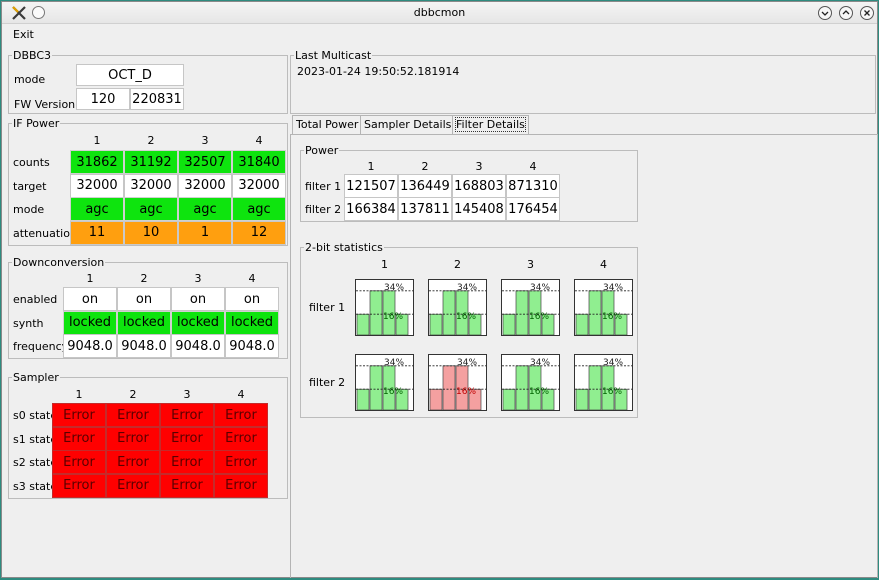 The height and width of the screenshot is (580, 879). Describe the element at coordinates (533, 209) in the screenshot. I see `value-cell: 176454` at that location.